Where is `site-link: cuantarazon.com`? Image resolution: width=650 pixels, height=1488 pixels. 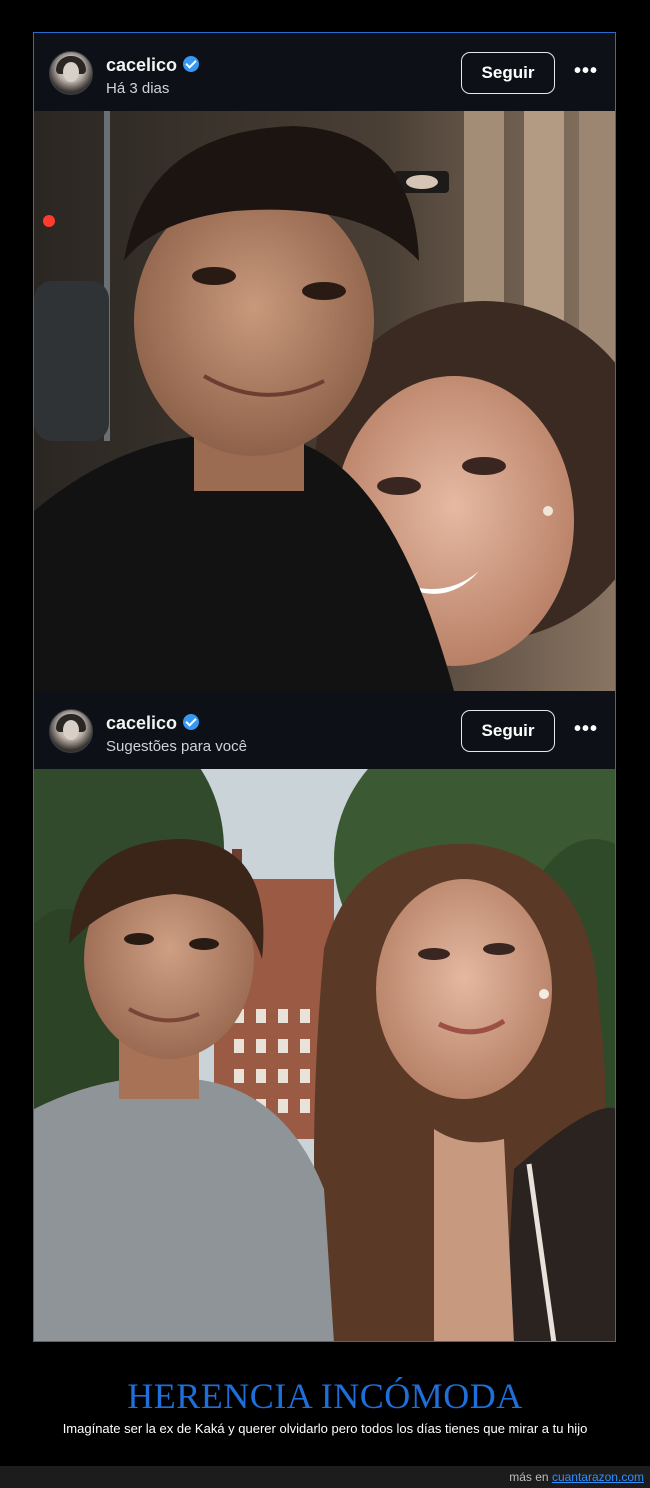
site-link: cuantarazon.com is located at coordinates (598, 1477).